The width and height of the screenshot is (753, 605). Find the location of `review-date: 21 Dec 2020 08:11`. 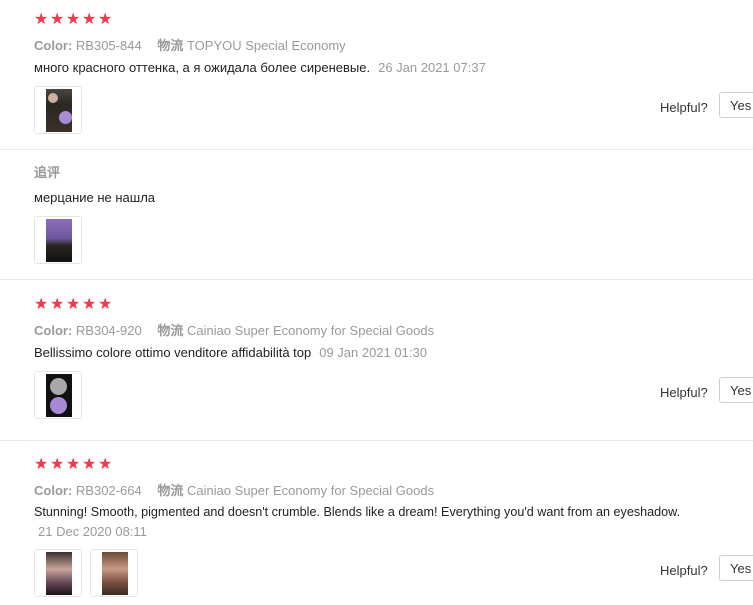

review-date: 21 Dec 2020 08:11 is located at coordinates (92, 531).